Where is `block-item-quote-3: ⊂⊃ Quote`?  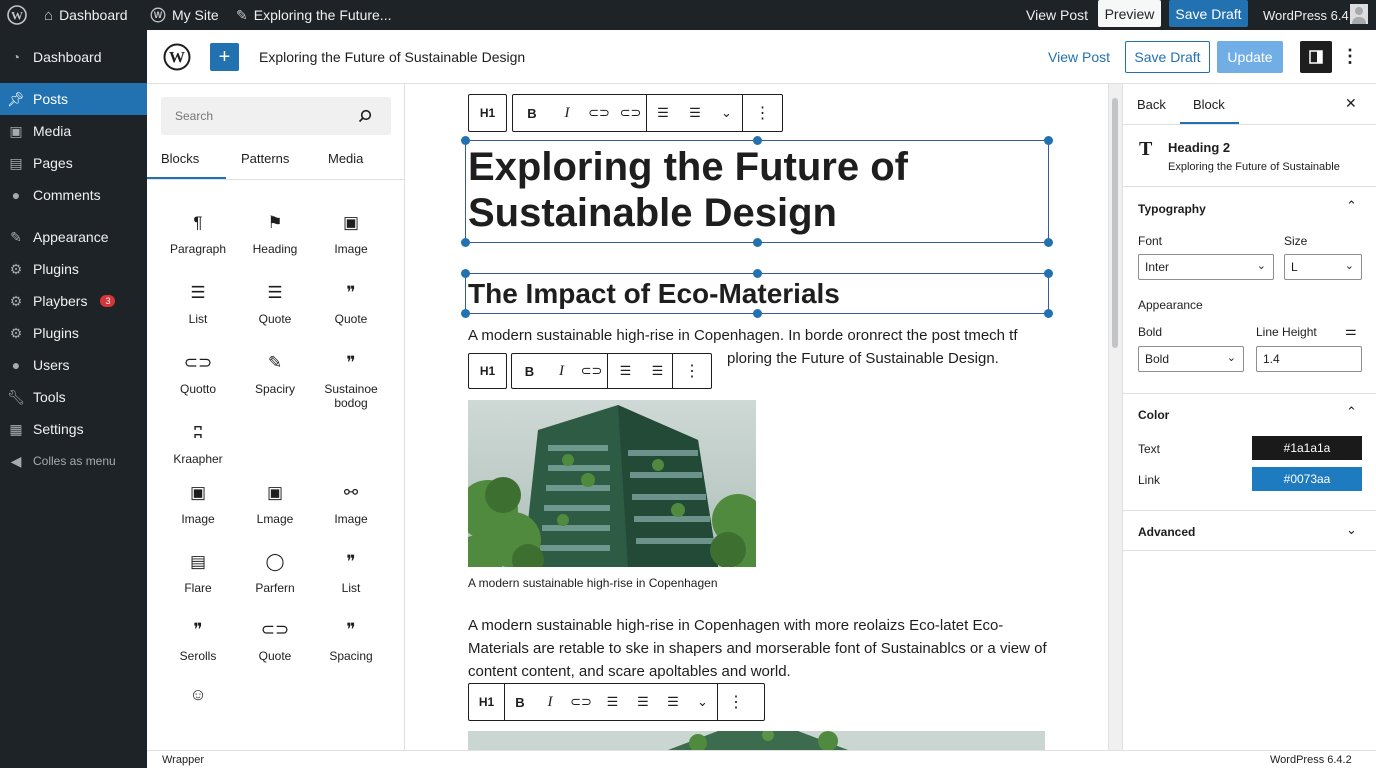
block-item-quote-3: ⊂⊃ Quote is located at coordinates (275, 641).